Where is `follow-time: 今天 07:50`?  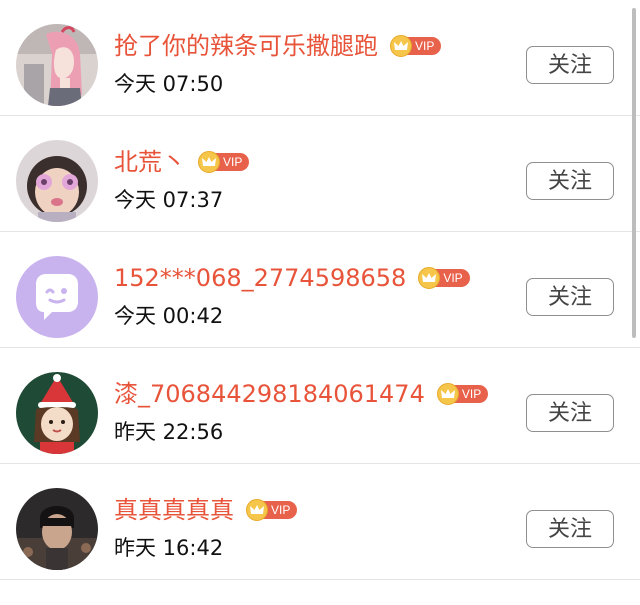 follow-time: 今天 07:50 is located at coordinates (169, 84).